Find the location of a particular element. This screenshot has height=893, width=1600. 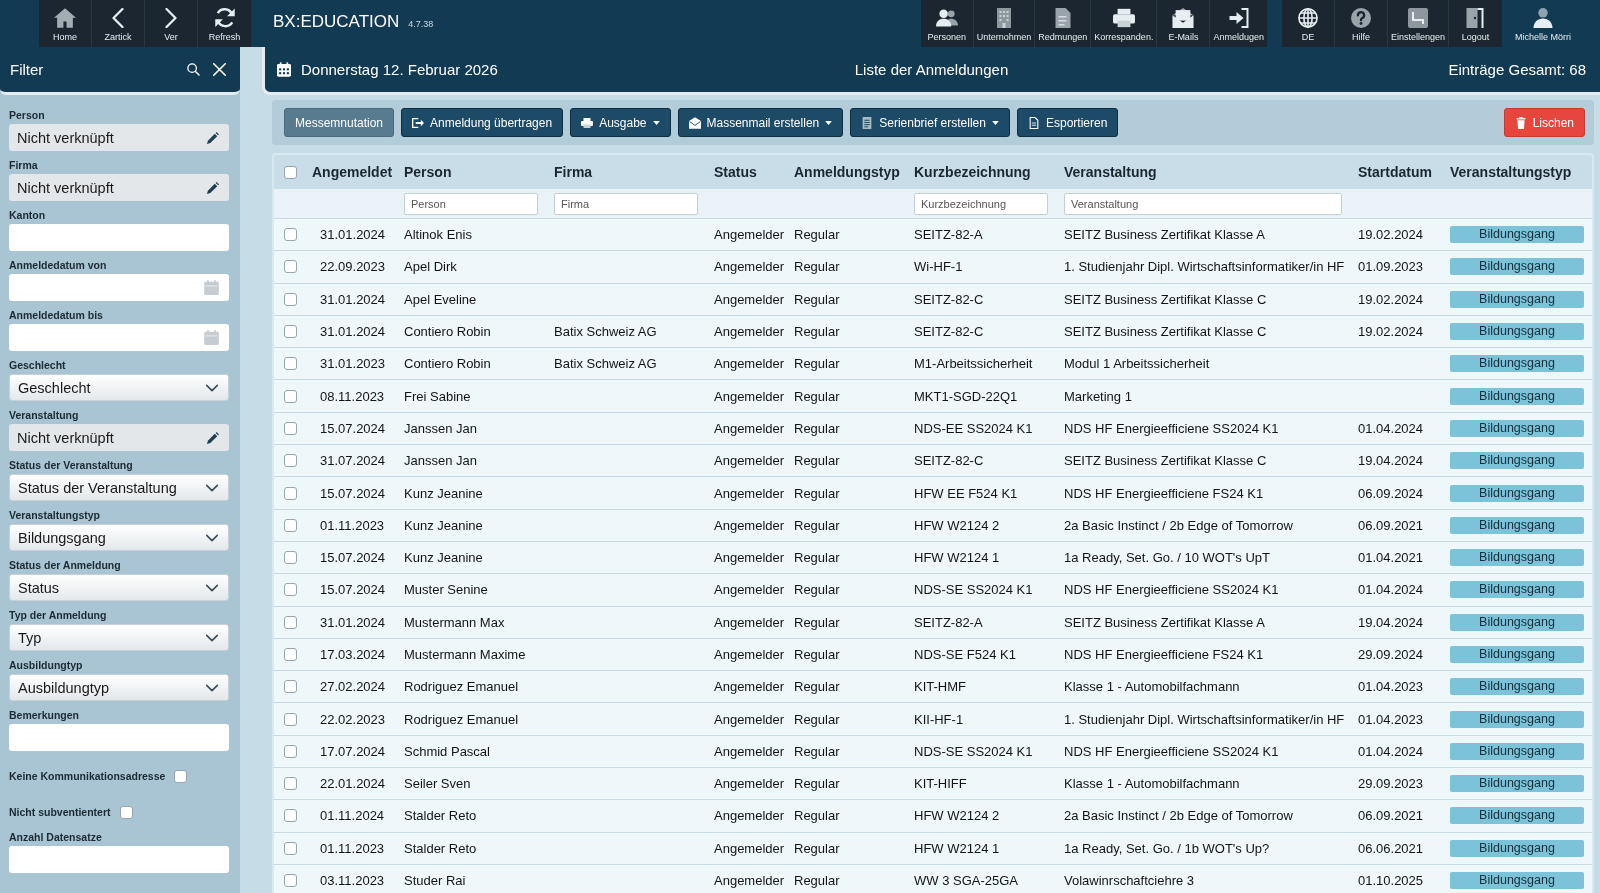

column-header: Veranstaltungstyp is located at coordinates (1511, 172).